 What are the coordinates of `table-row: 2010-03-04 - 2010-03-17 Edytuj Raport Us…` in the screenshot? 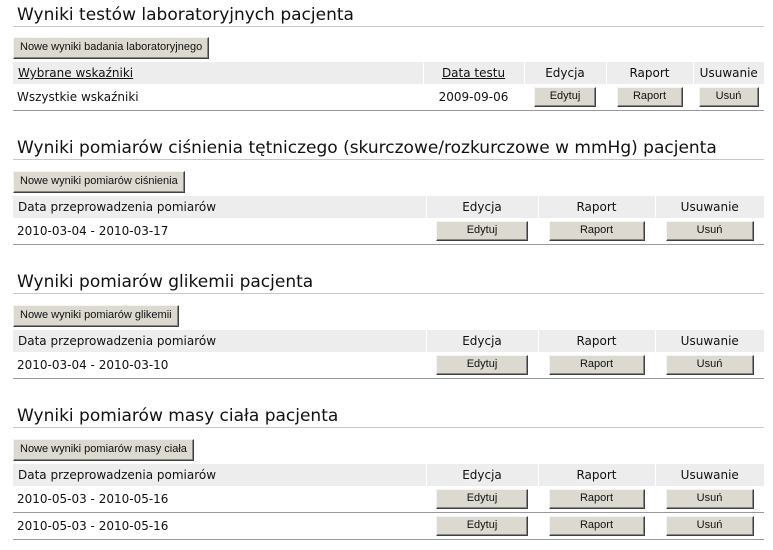 It's located at (388, 231).